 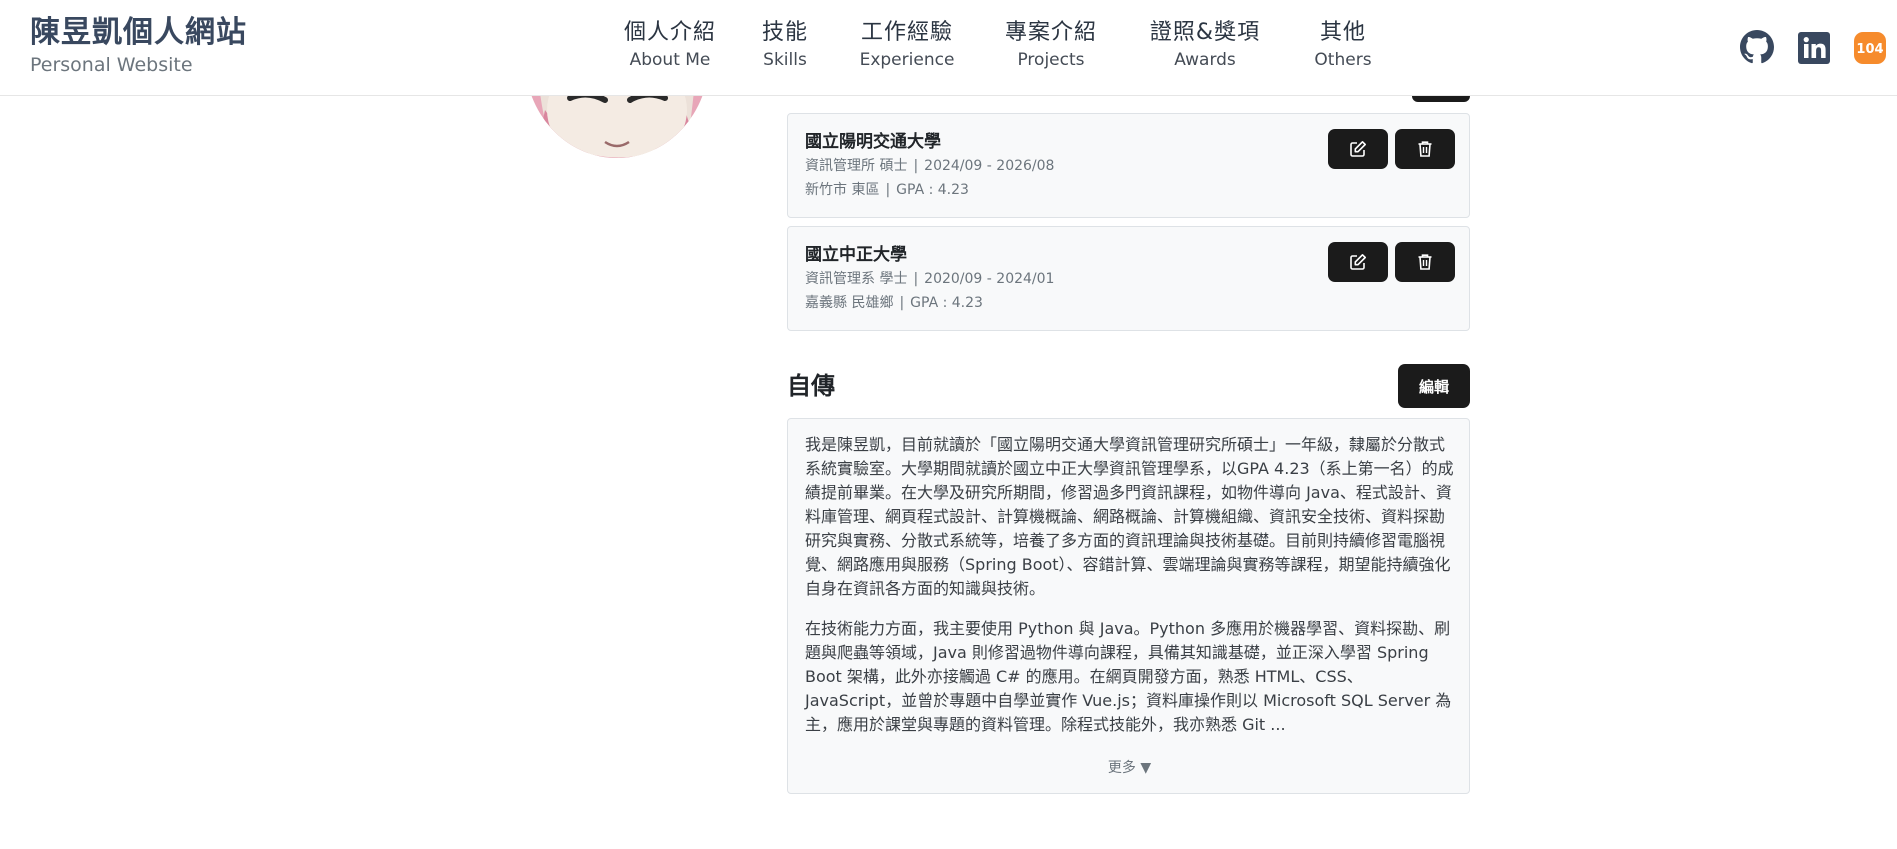 I want to click on nav-about-me-en: About Me, so click(x=670, y=60).